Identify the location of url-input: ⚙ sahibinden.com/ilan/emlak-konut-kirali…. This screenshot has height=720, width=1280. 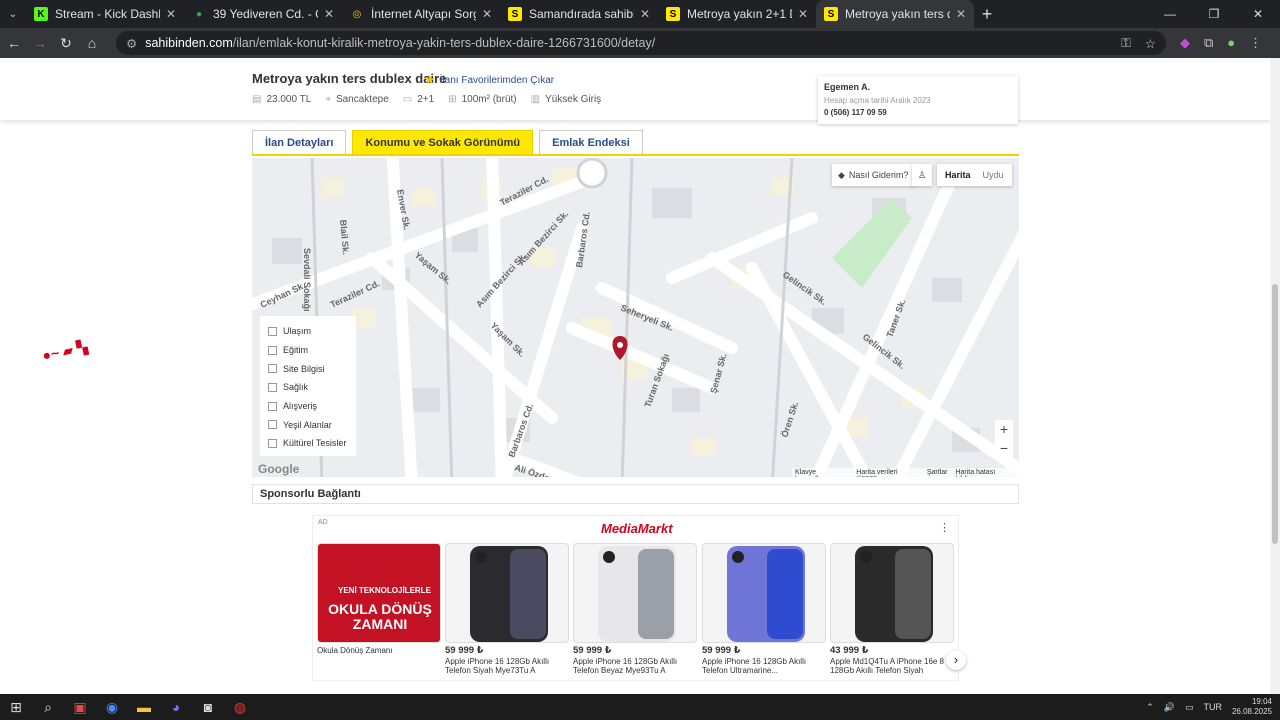
(641, 43).